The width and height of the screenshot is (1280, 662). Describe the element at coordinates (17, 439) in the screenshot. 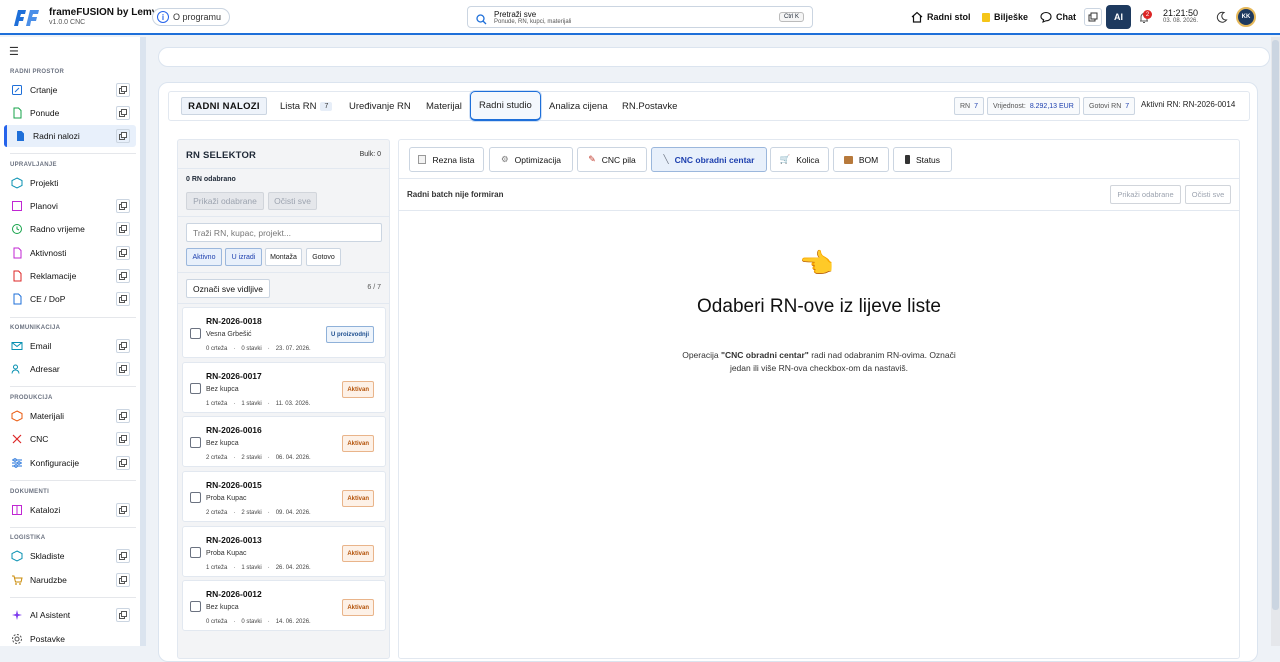

I see `cnc-icon` at that location.